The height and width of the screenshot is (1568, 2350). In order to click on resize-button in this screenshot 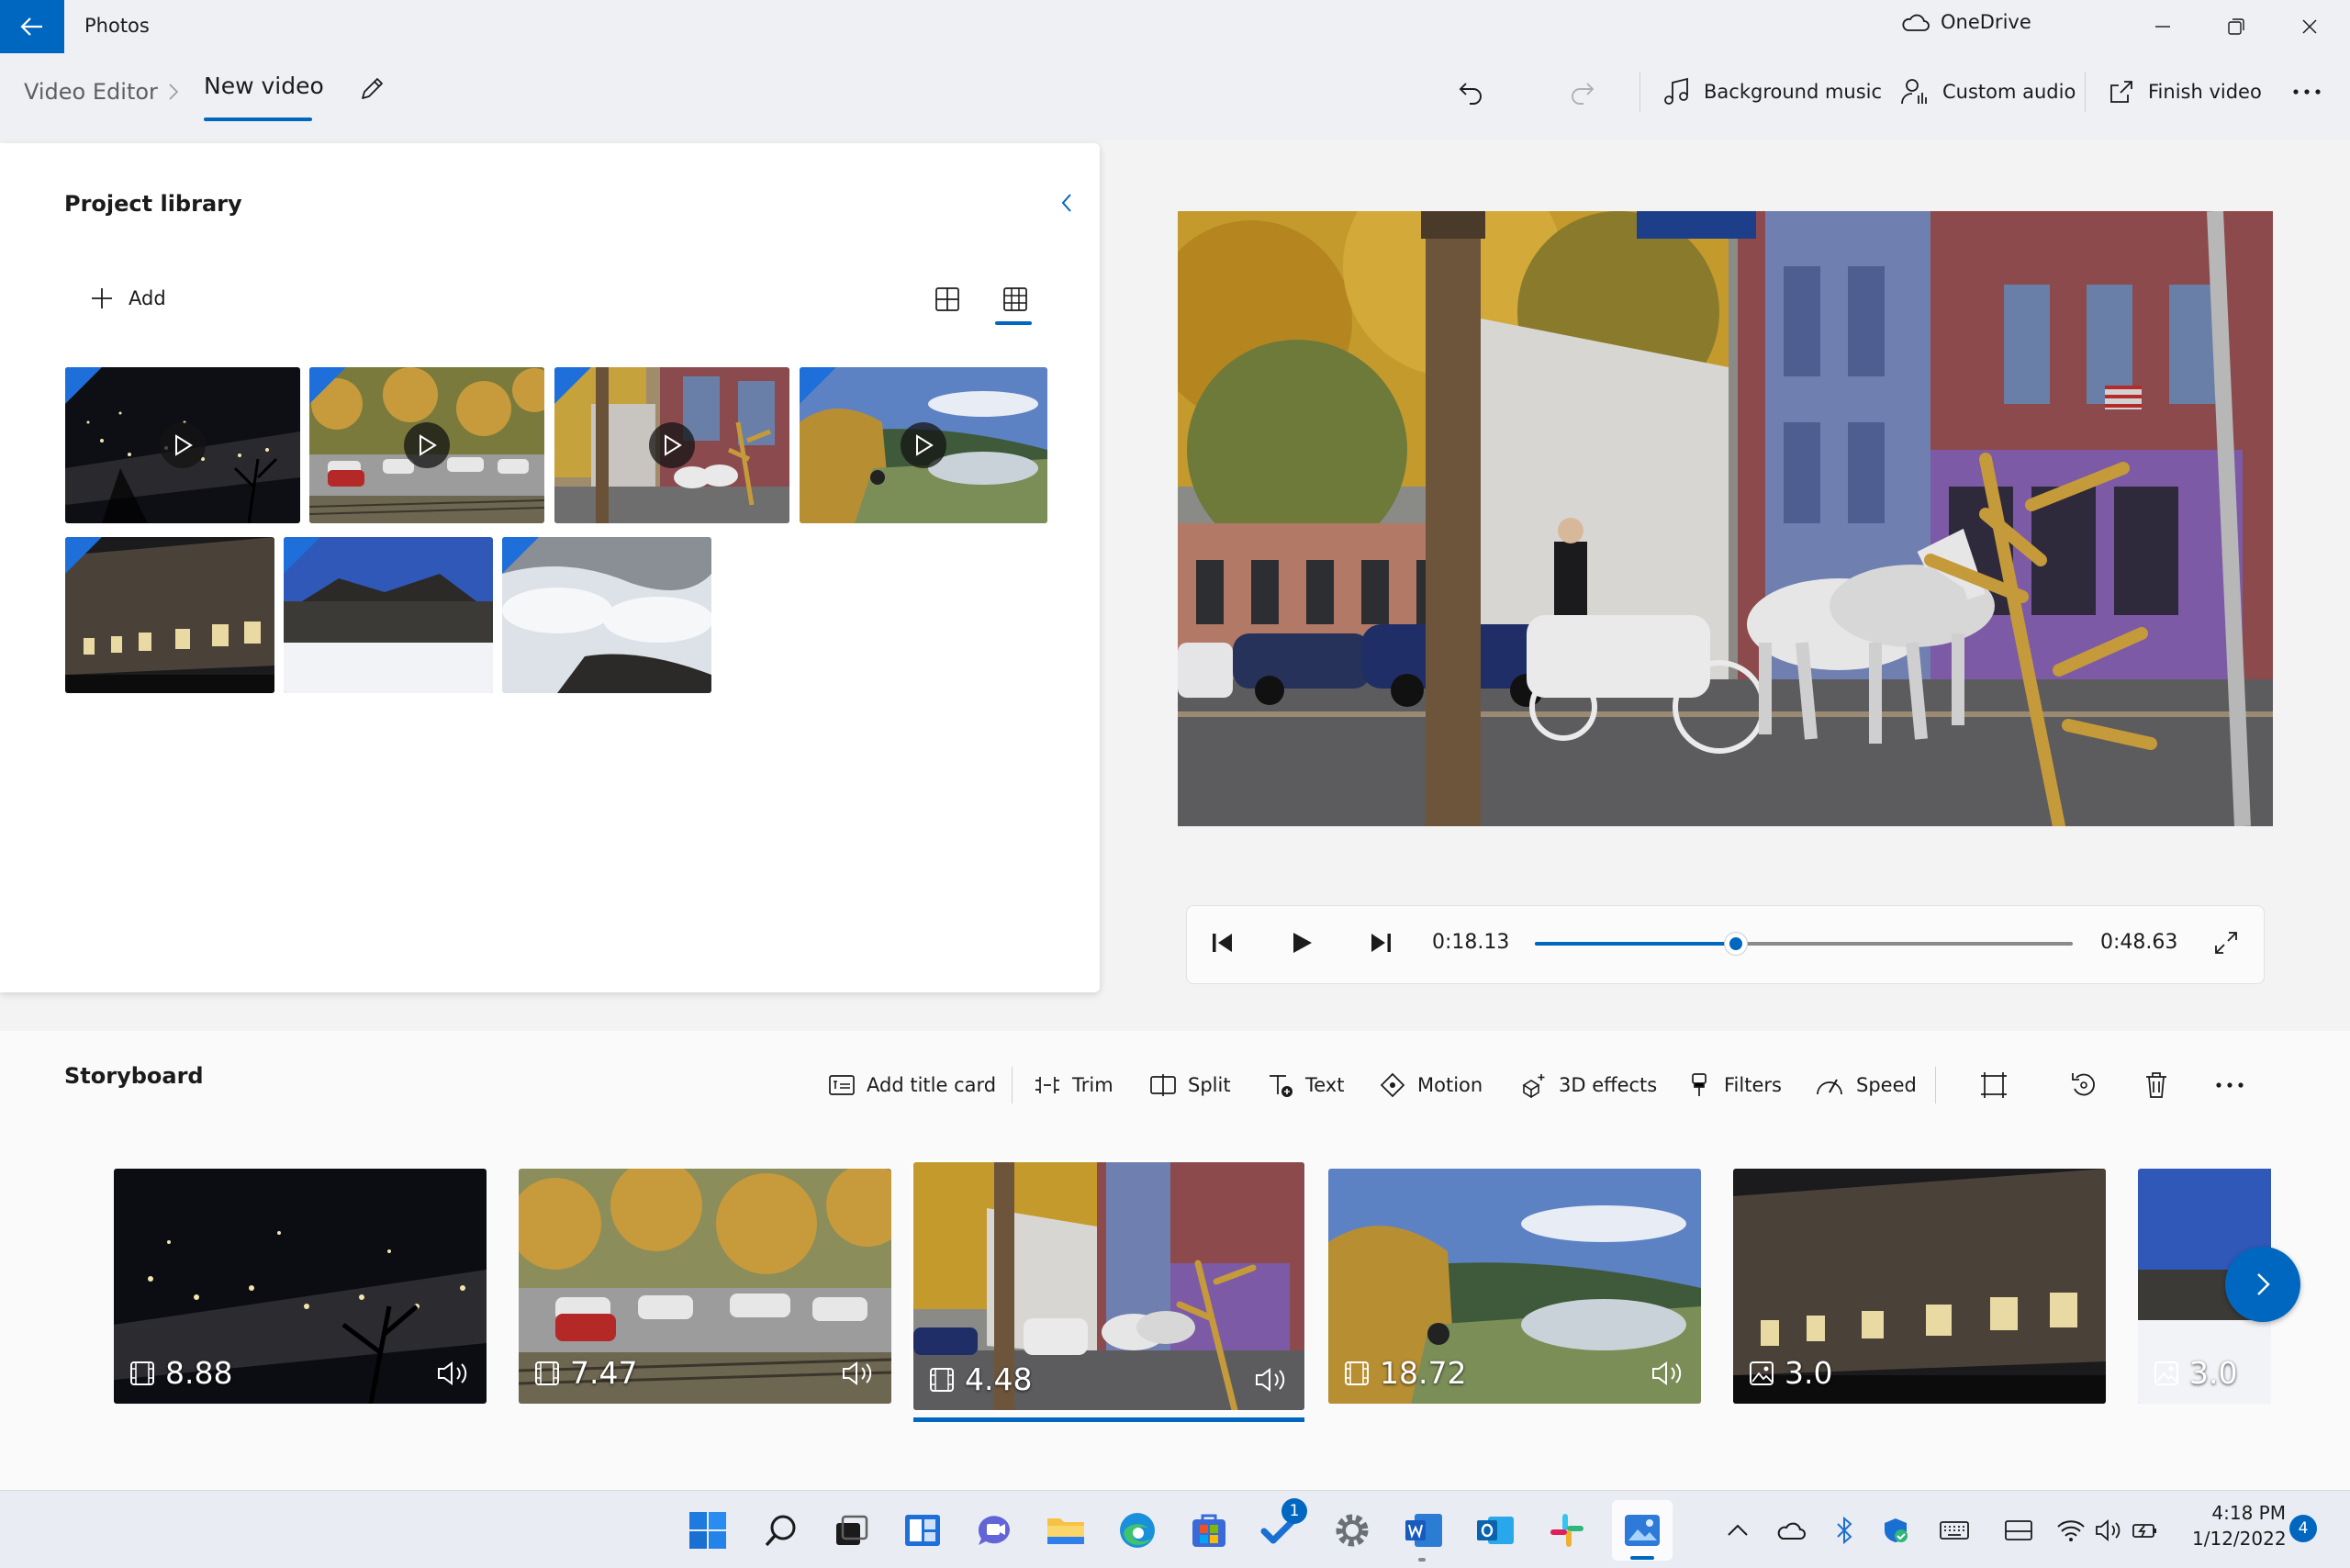, I will do `click(1994, 1085)`.